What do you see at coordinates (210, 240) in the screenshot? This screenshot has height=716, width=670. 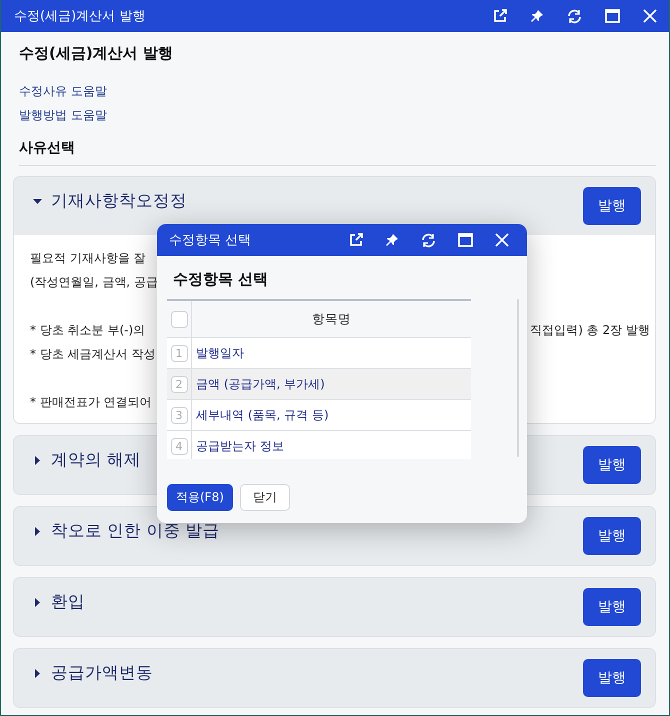 I see `window-title: 수정항목 선택` at bounding box center [210, 240].